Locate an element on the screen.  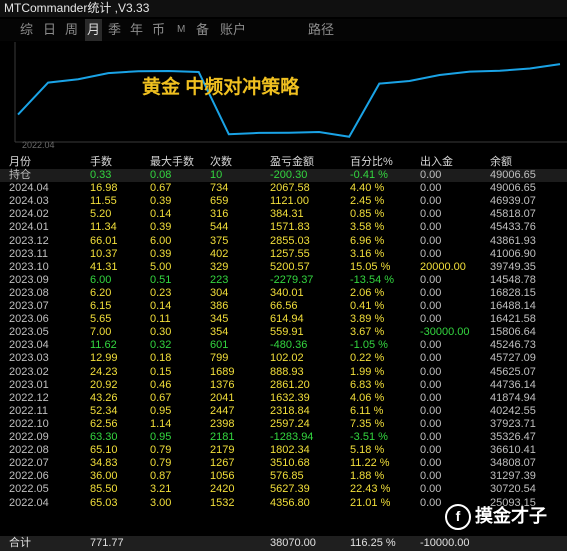
cell-count: 799 is located at coordinates (219, 358).